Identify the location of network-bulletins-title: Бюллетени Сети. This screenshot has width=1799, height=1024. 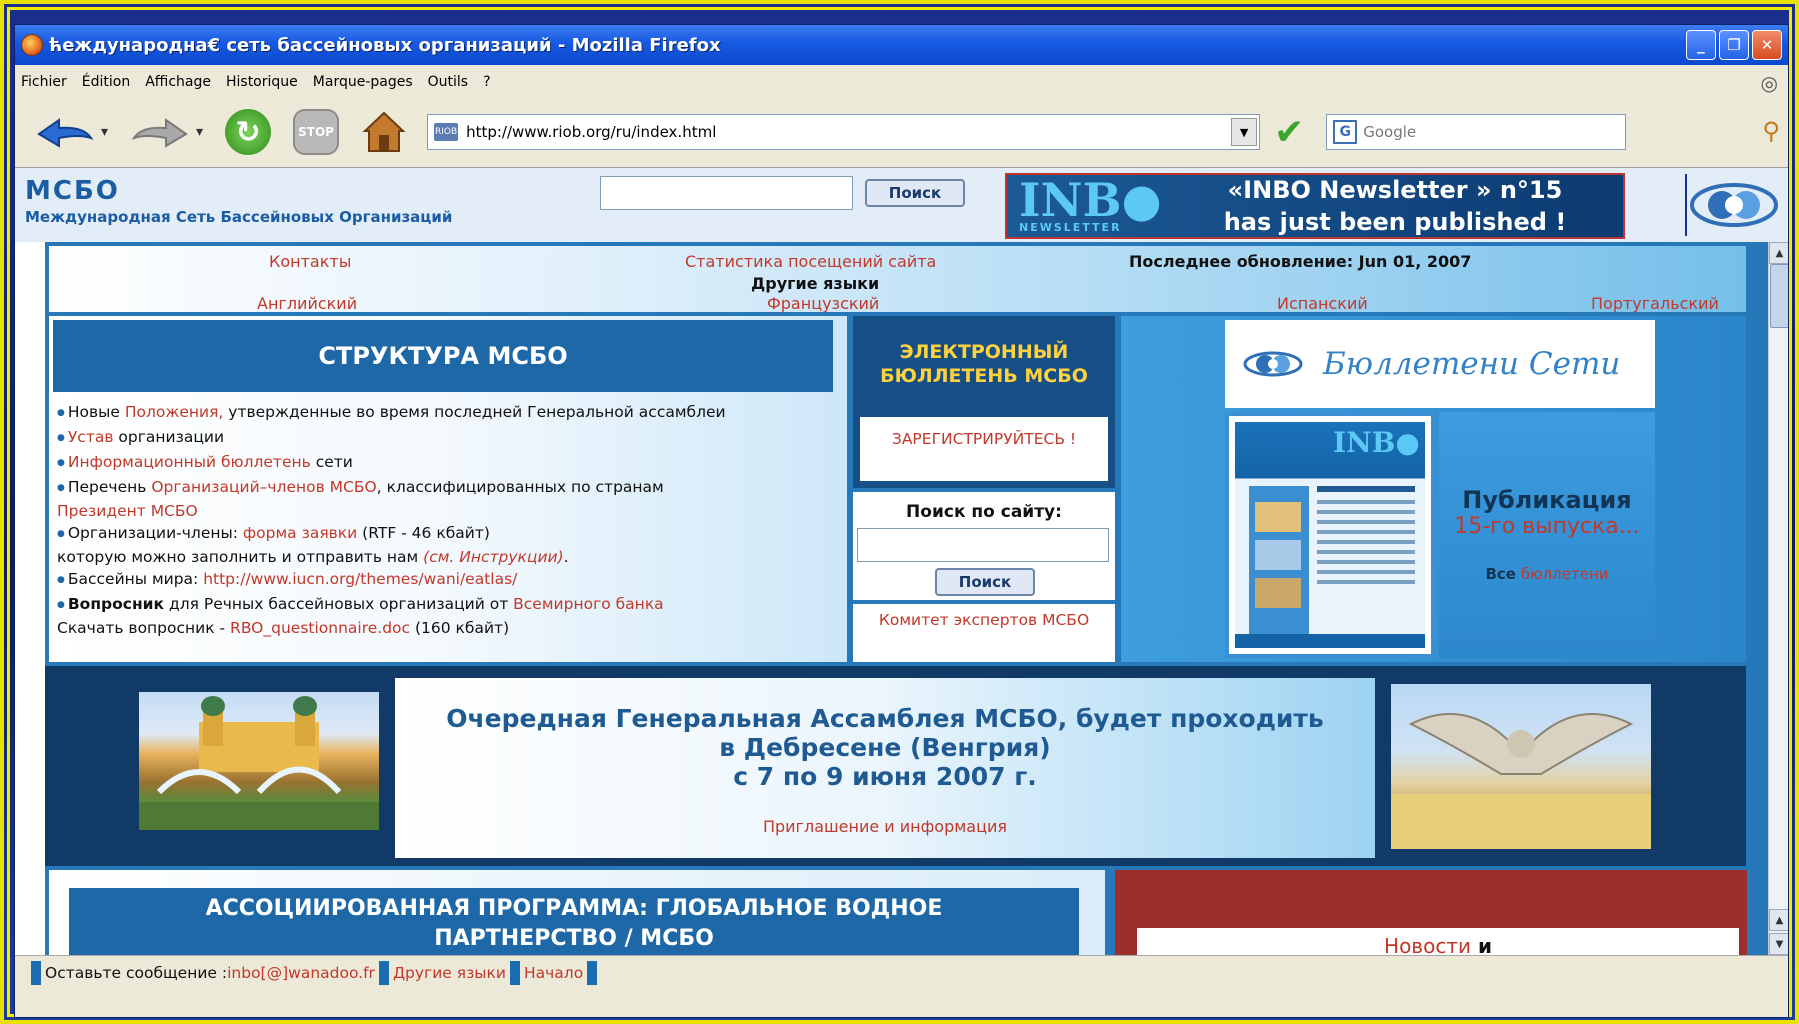
(1472, 364).